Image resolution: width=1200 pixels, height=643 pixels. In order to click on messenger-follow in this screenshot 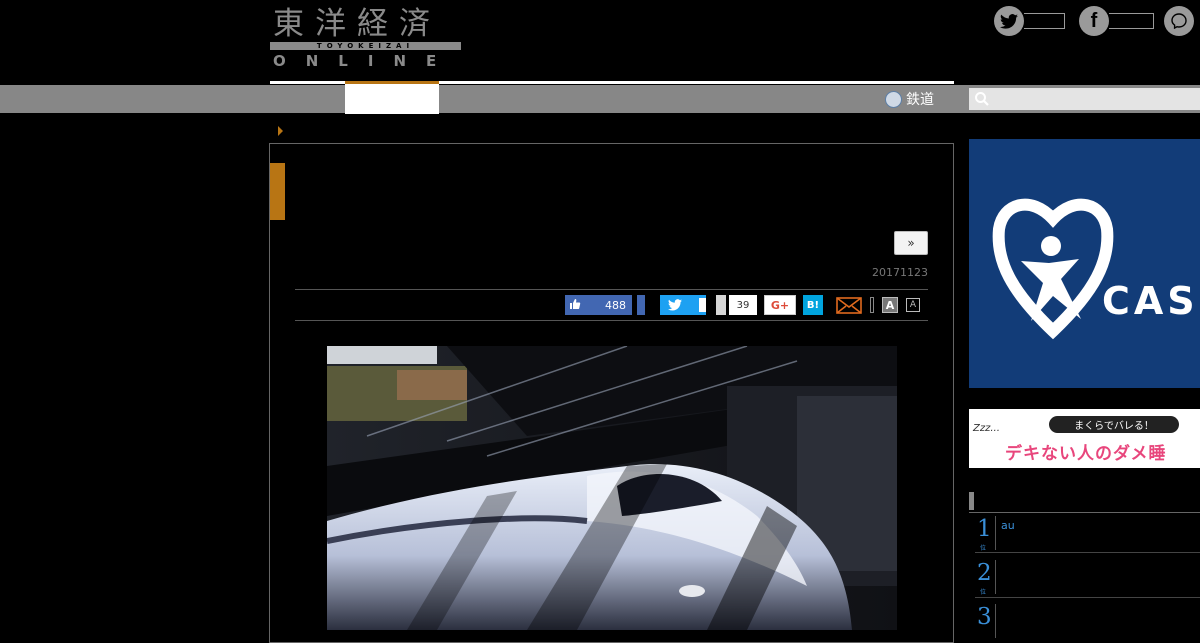, I will do `click(1179, 21)`.